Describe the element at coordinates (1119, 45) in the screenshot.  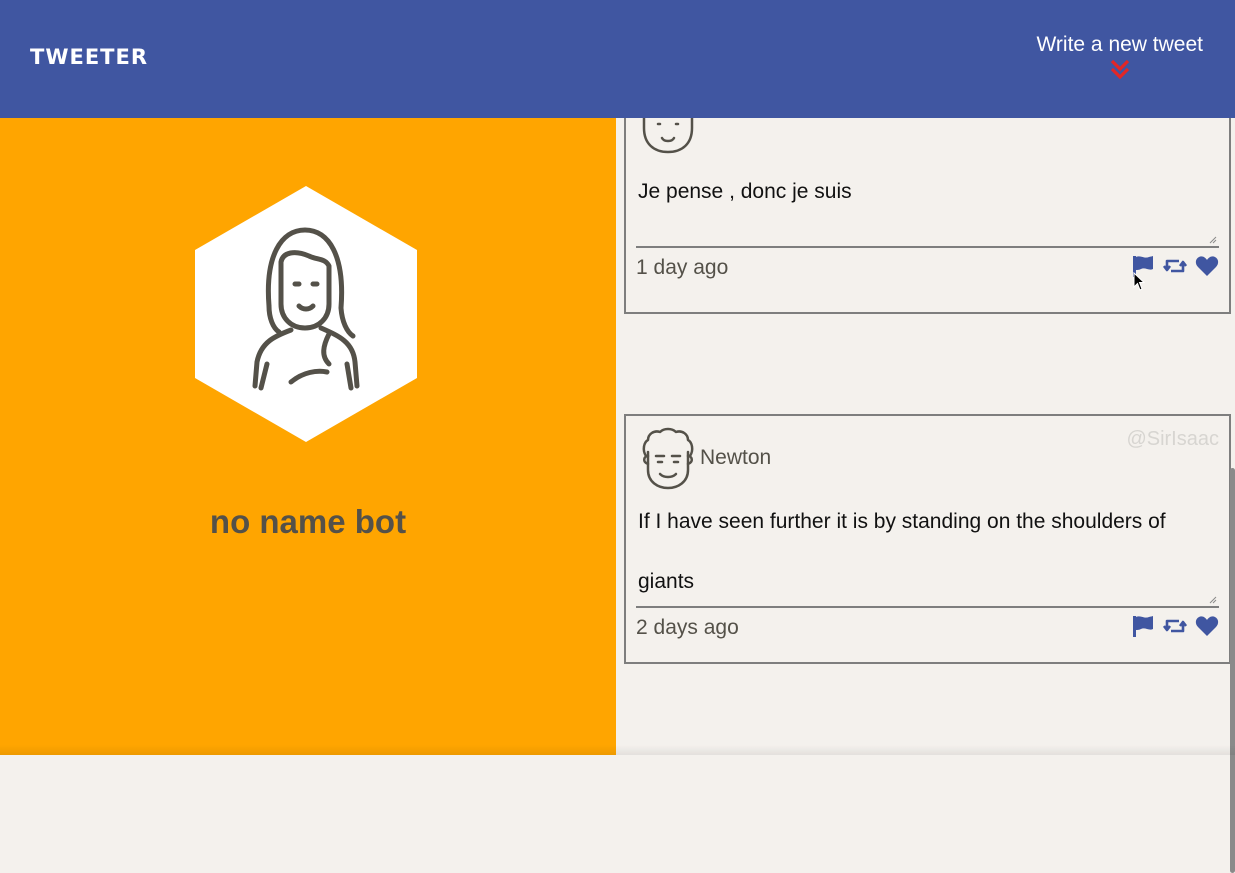
I see `compose-tweet-label: Write a new tweet` at that location.